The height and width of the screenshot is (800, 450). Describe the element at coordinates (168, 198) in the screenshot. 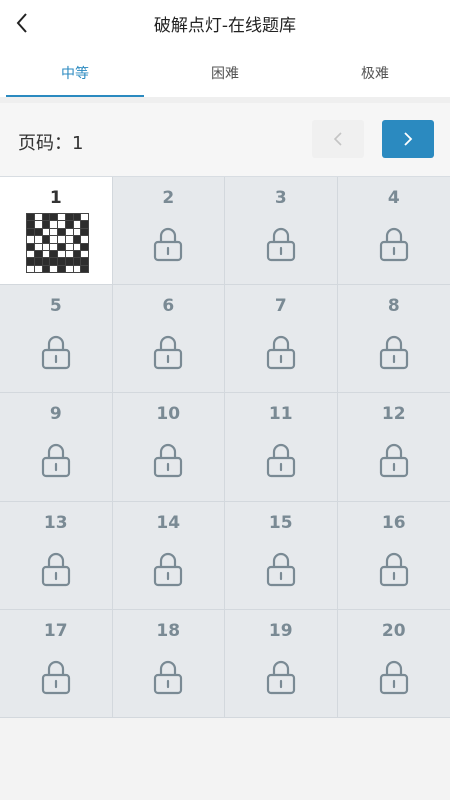

I see `level-number: 2` at that location.